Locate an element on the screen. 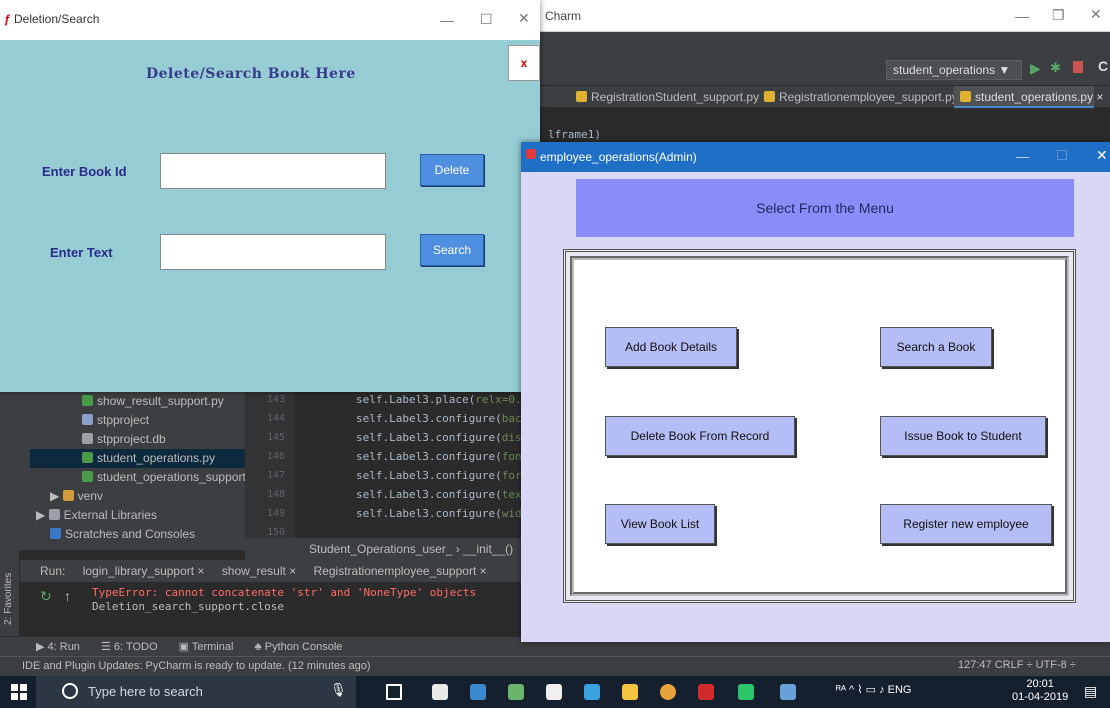 Image resolution: width=1110 pixels, height=708 pixels. tree-item: ▶ venv is located at coordinates (76, 496).